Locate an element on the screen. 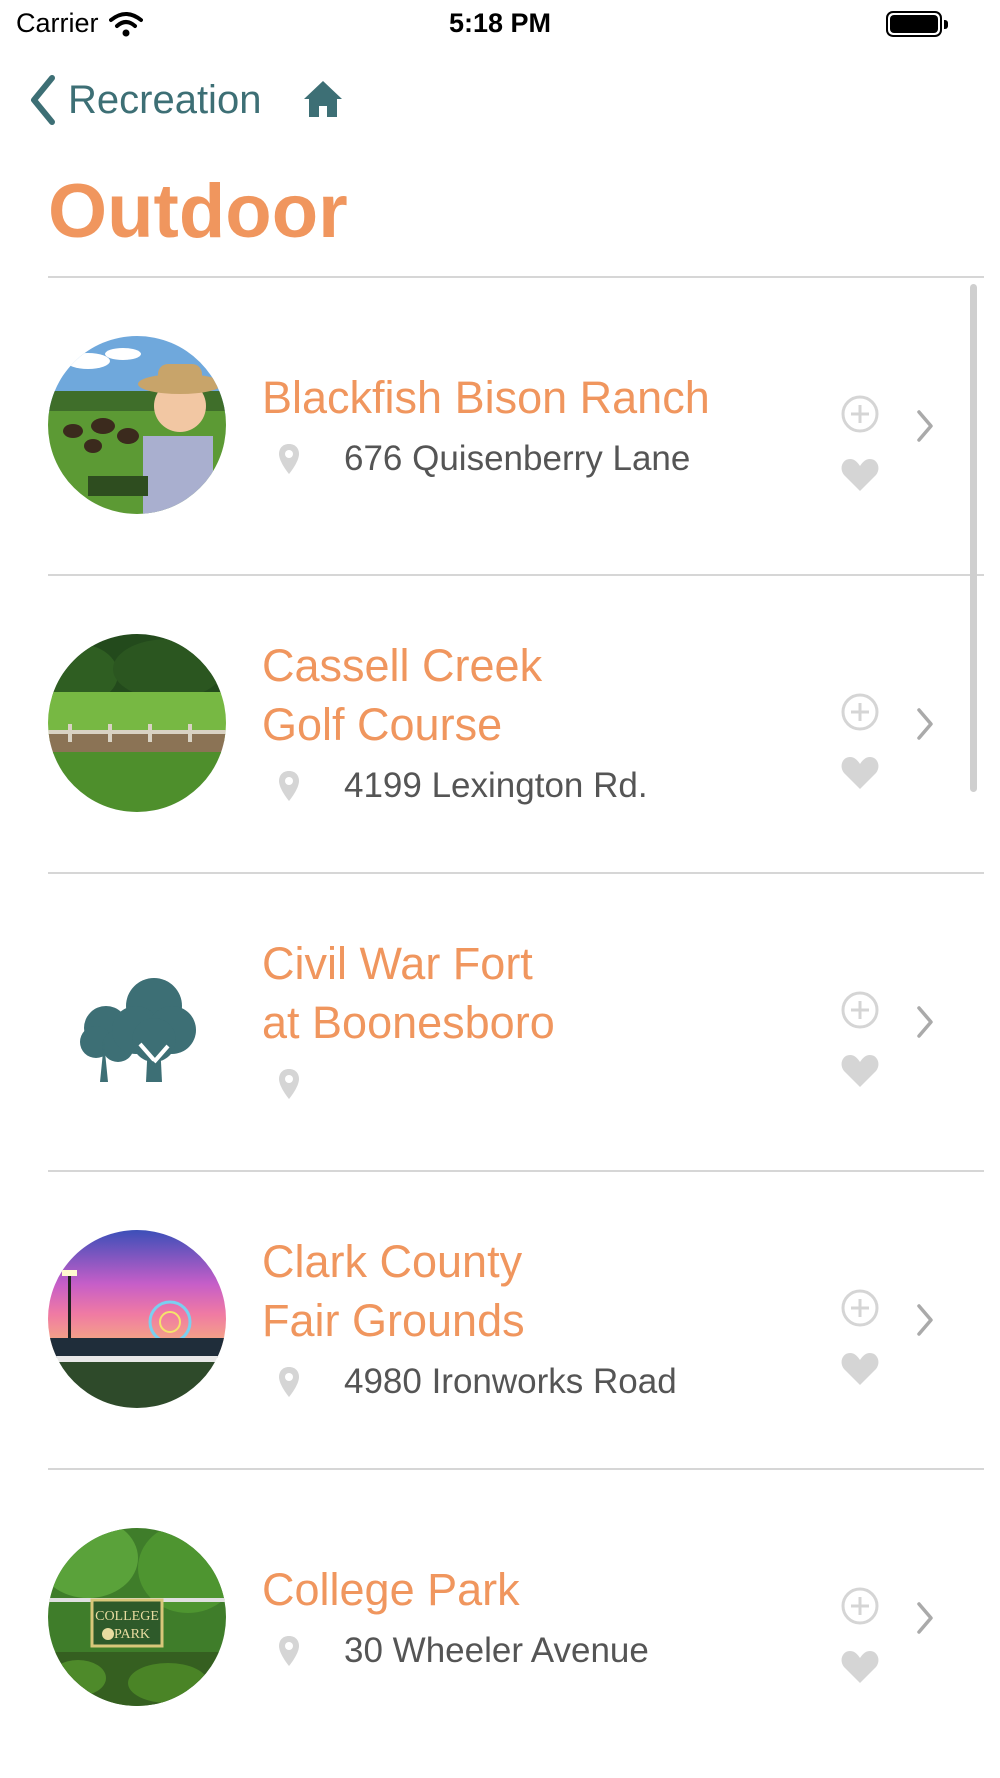 Image resolution: width=1000 pixels, height=1778 pixels. page-title: Outdoor is located at coordinates (198, 211).